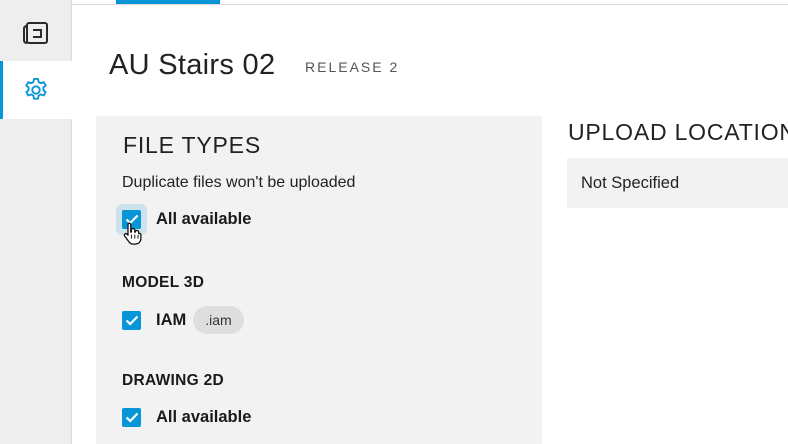 The height and width of the screenshot is (444, 788). Describe the element at coordinates (192, 145) in the screenshot. I see `file-types-title: FILE TYPES` at that location.